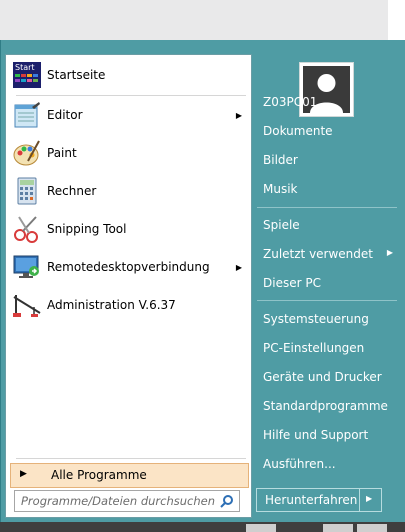  I want to click on all-programs-label: Alle Programme, so click(99, 475).